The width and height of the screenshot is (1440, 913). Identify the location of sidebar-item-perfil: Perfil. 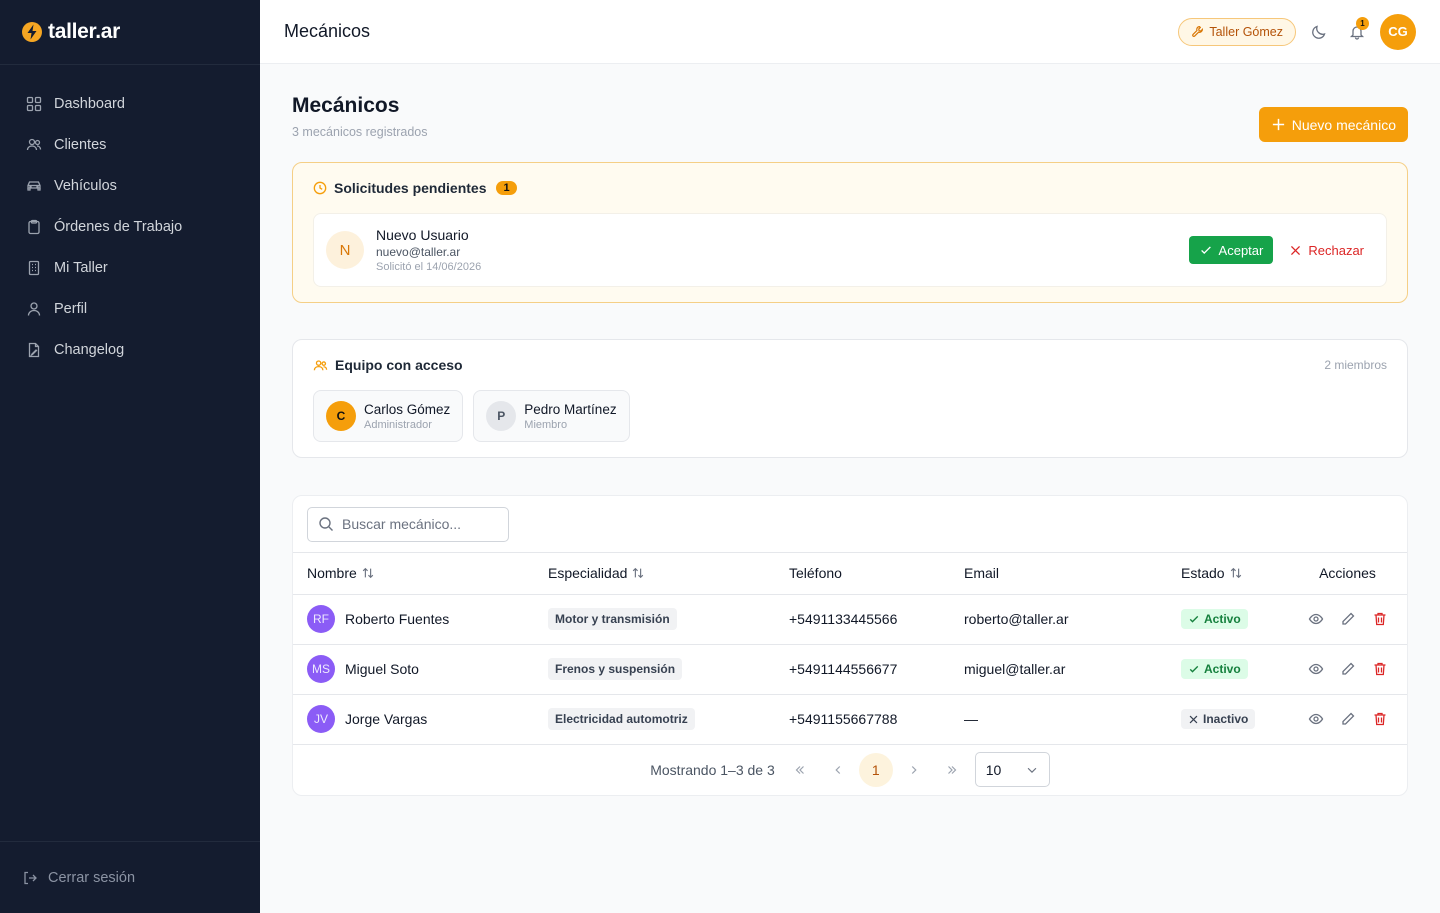
(130, 308).